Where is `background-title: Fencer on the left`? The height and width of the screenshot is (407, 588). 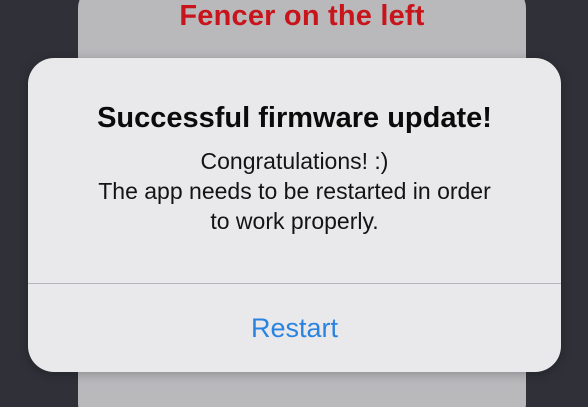
background-title: Fencer on the left is located at coordinates (302, 16).